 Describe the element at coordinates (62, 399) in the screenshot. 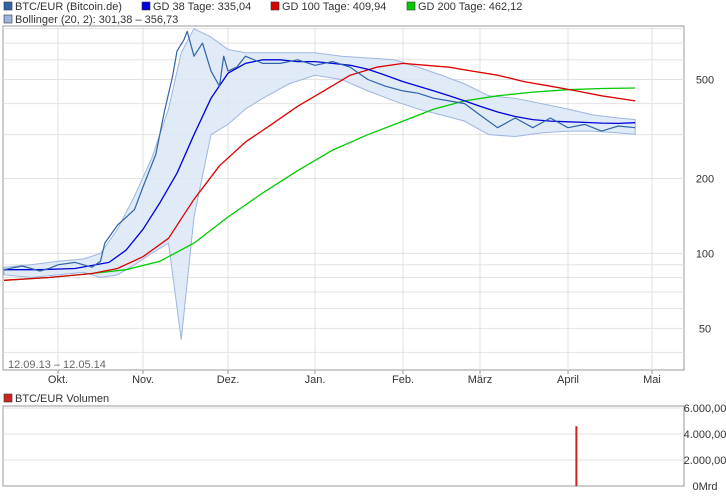

I see `legend-label-volume: BTC/EUR Volumen` at that location.